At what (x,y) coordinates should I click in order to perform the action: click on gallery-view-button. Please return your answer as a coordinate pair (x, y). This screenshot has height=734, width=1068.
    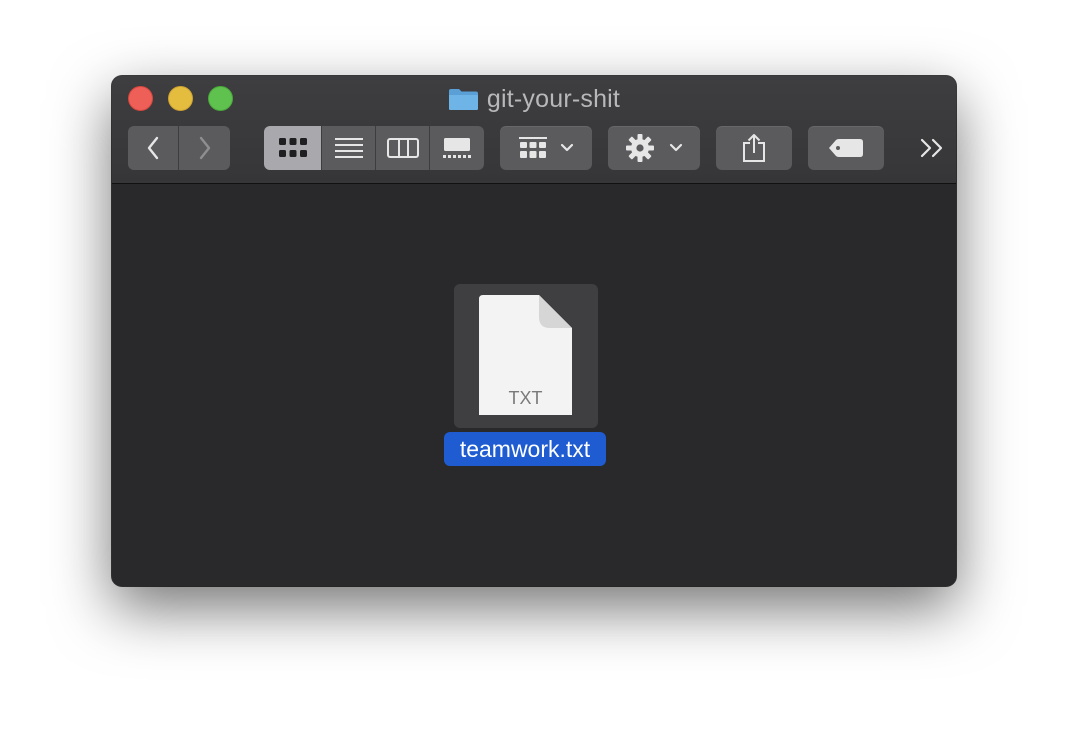
    Looking at the image, I should click on (456, 148).